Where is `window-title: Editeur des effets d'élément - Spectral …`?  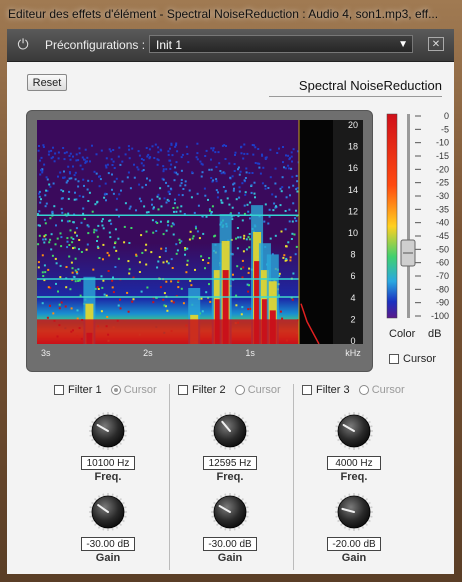
window-title: Editeur des effets d'élément - Spectral … is located at coordinates (223, 14).